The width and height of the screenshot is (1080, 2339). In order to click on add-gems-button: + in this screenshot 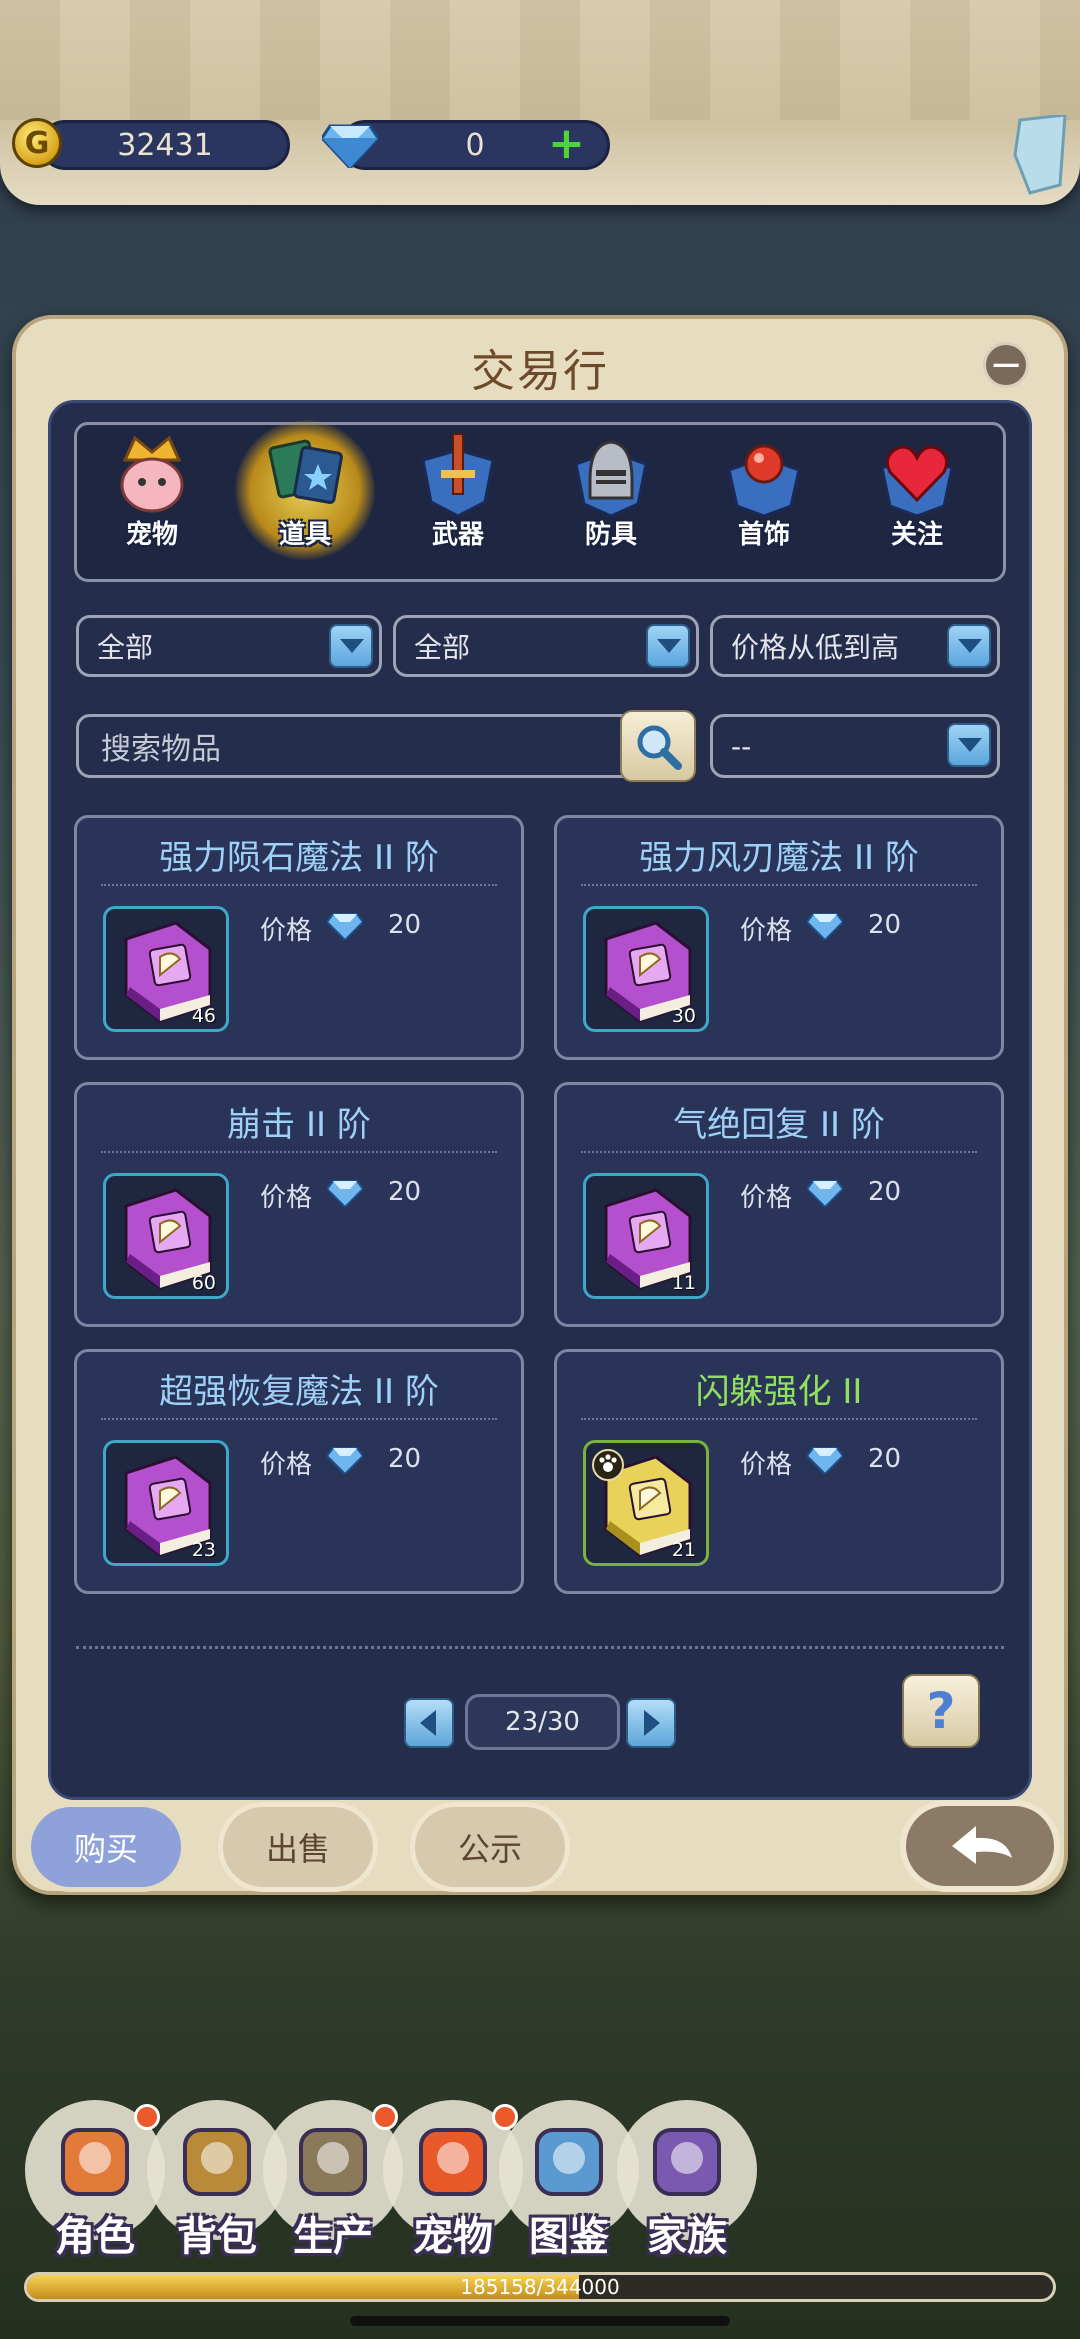, I will do `click(566, 143)`.